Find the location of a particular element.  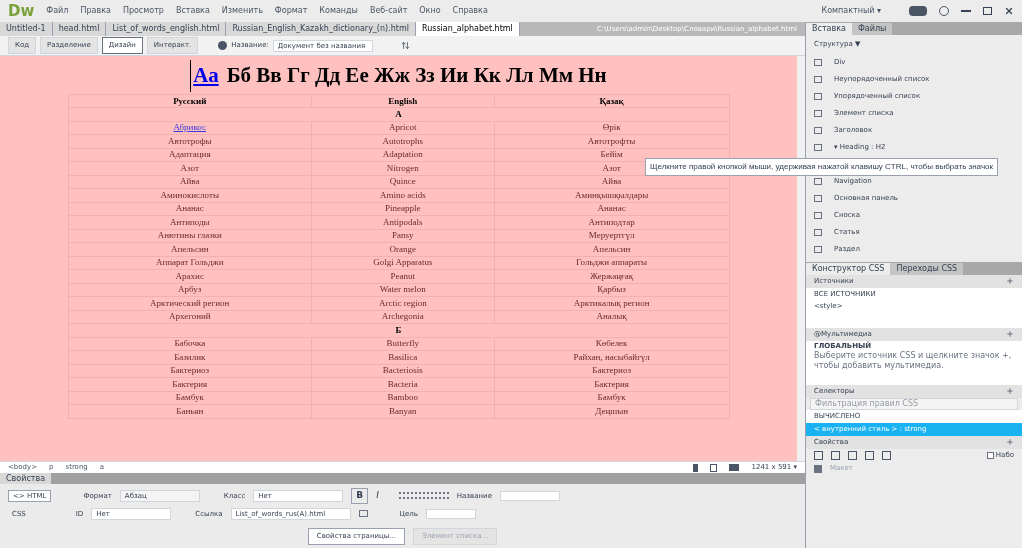

table-cell: Баньян is located at coordinates (190, 410).